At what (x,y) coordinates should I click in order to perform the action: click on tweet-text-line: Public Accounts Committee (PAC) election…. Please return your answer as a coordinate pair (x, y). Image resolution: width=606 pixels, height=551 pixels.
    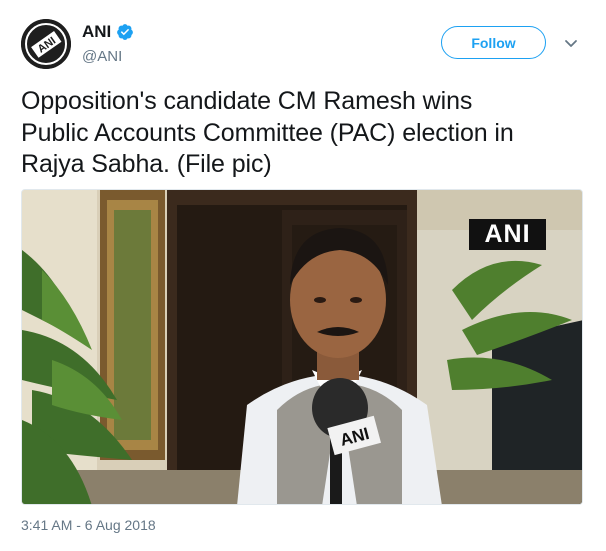
    Looking at the image, I should click on (267, 132).